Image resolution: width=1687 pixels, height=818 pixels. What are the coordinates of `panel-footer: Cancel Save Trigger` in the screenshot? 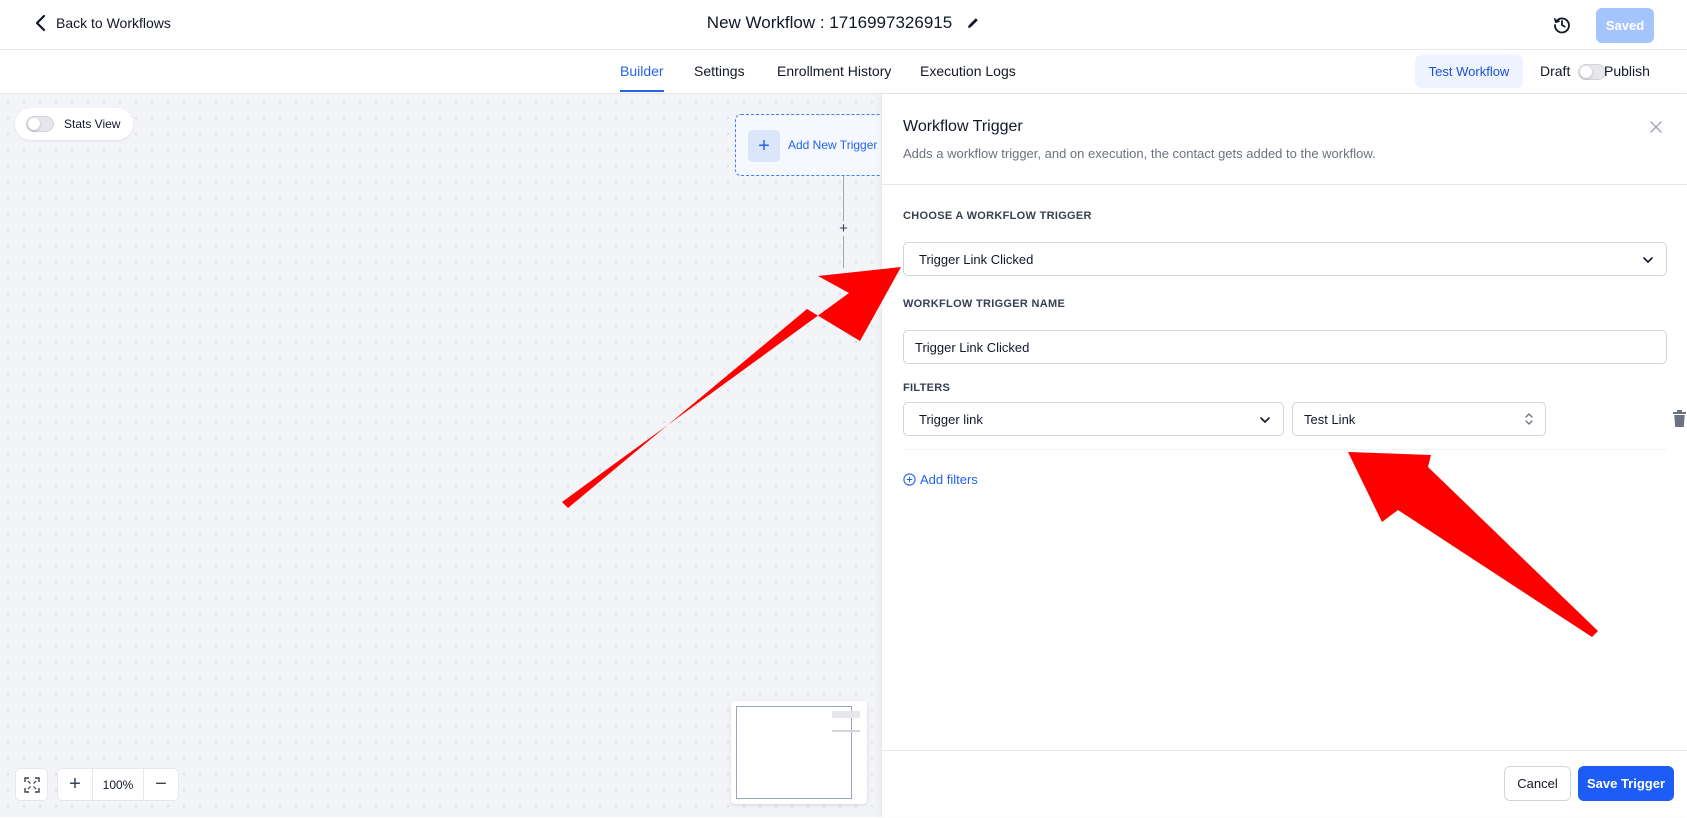 It's located at (1284, 784).